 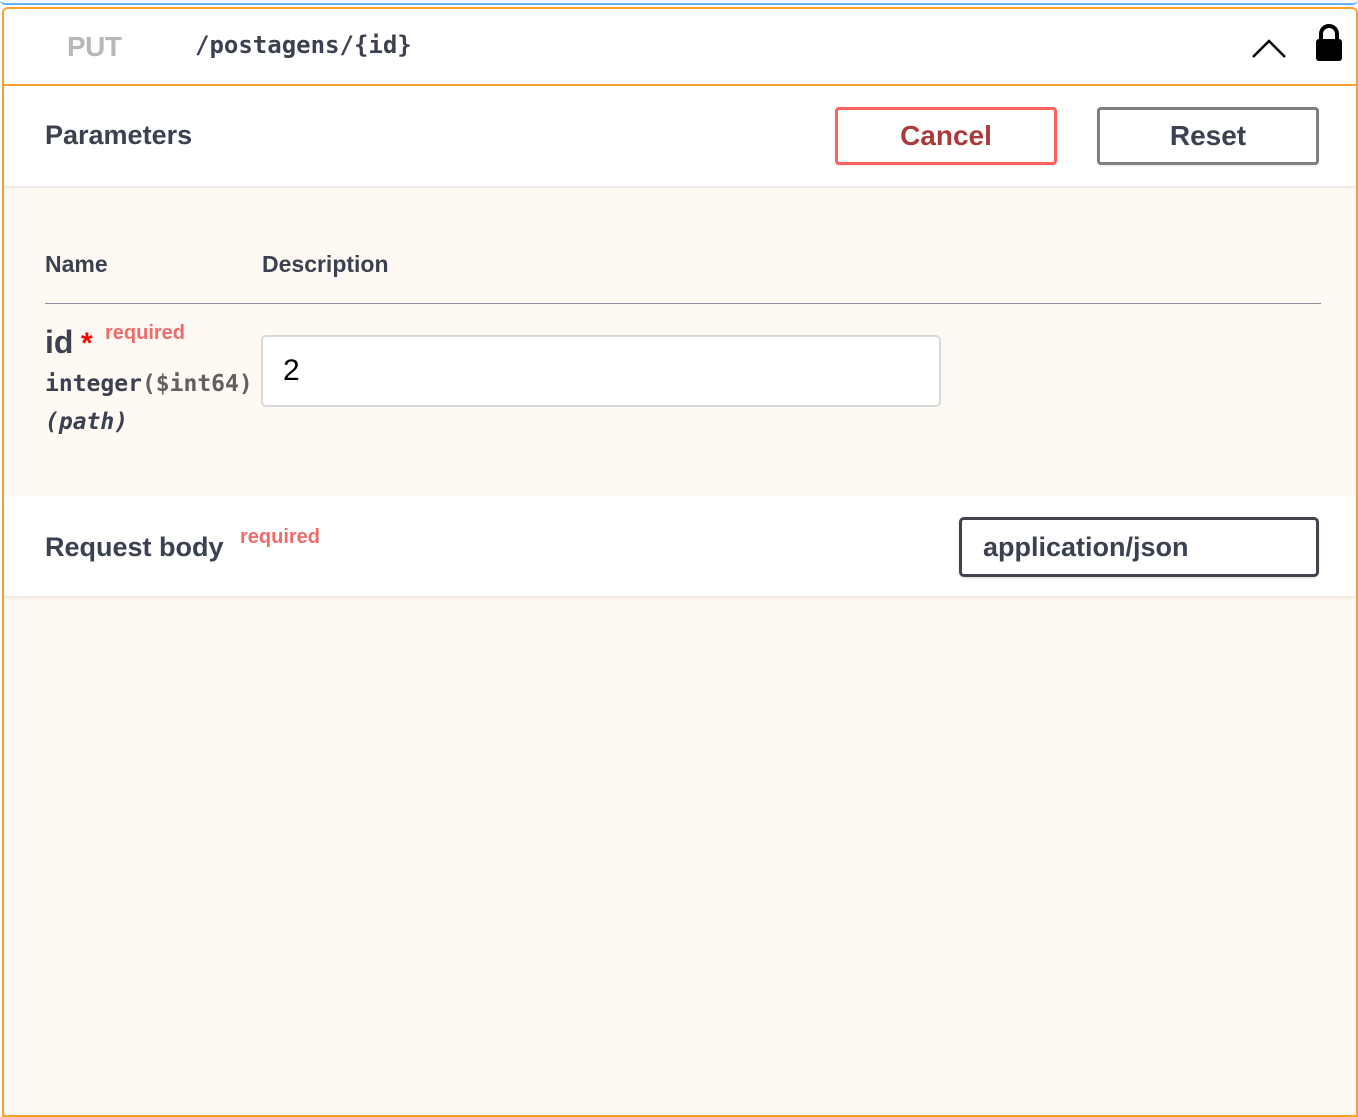 I want to click on parameter-name: id, so click(x=59, y=342).